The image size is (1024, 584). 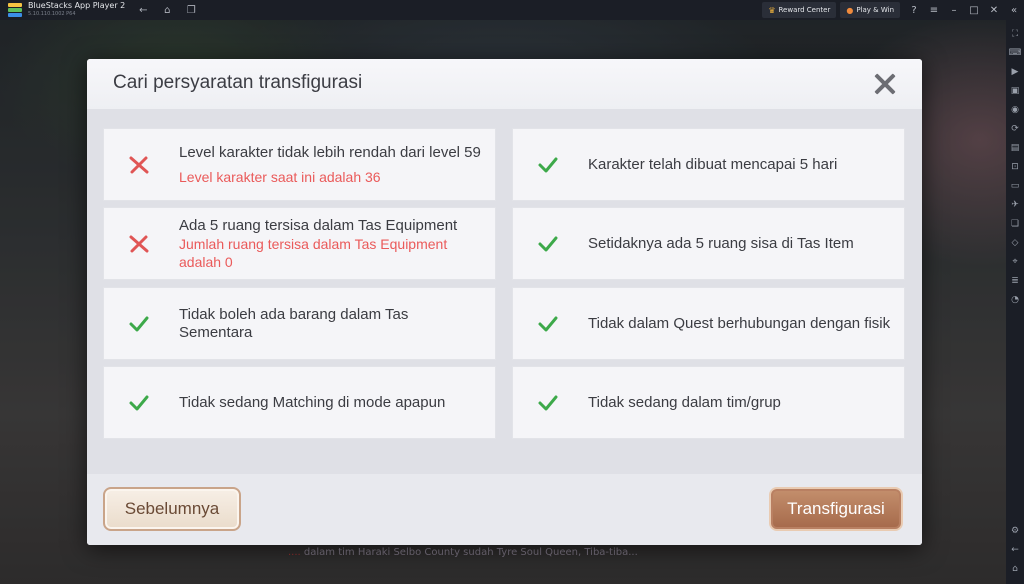 I want to click on dialog-footer: Sebelumnya Transfigurasi, so click(x=504, y=509).